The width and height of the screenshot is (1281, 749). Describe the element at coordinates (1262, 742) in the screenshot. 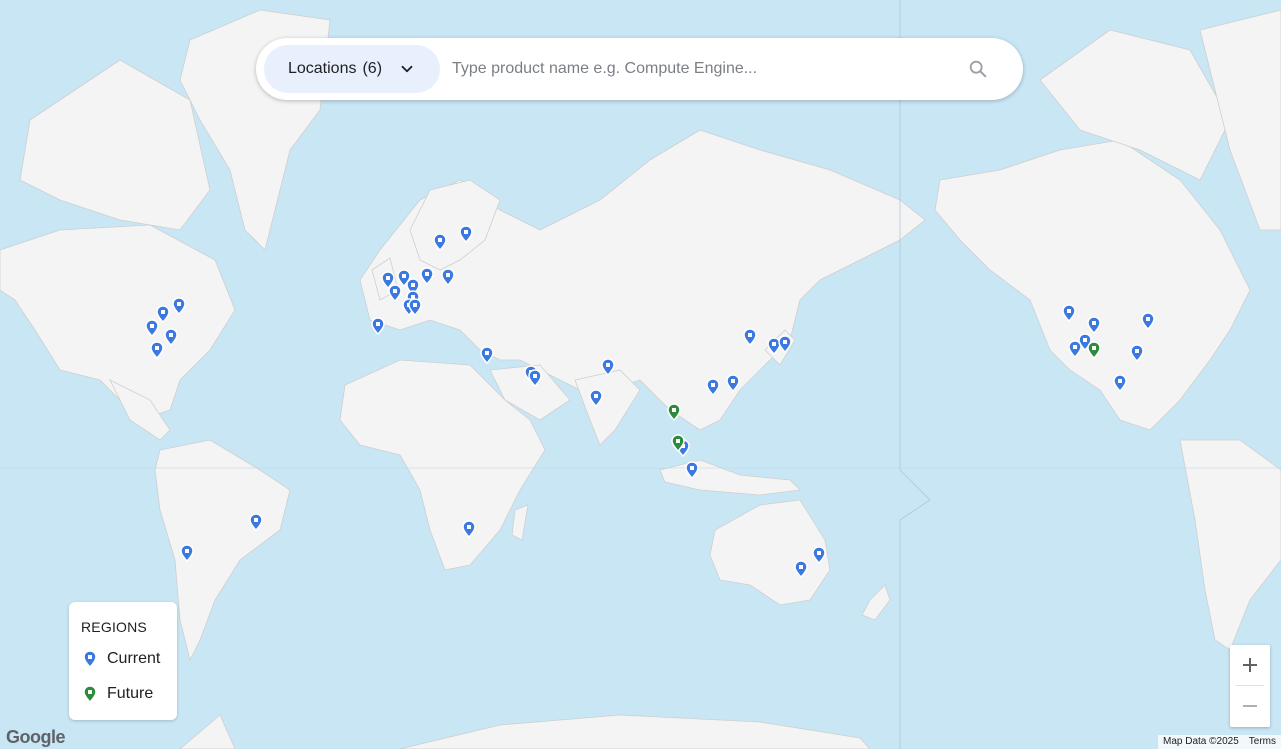

I see `terms-link: Terms` at that location.